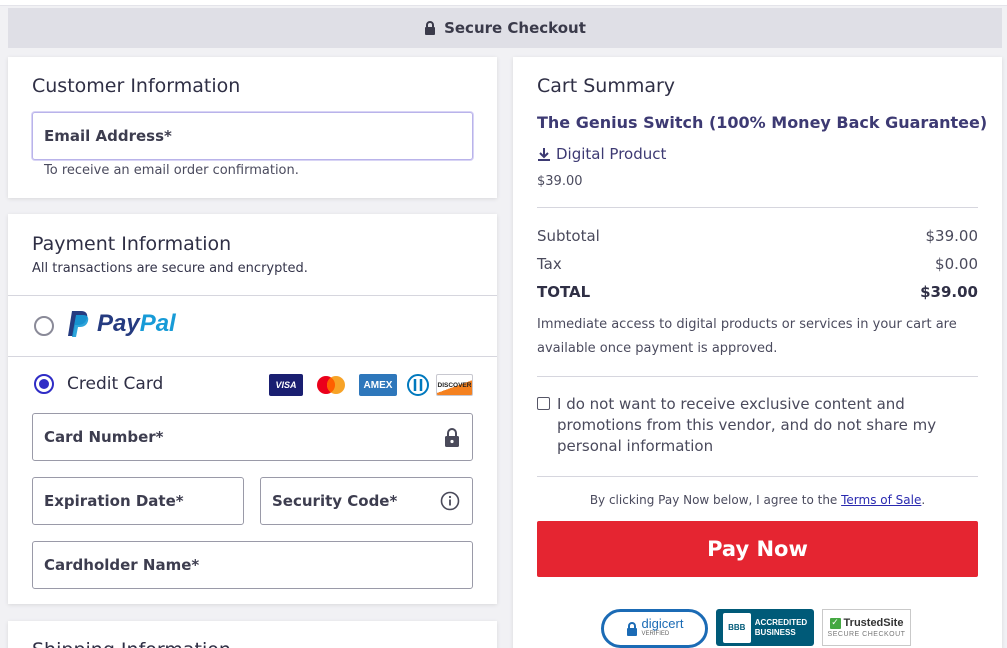 This screenshot has height=648, width=1007. What do you see at coordinates (775, 632) in the screenshot?
I see `bbb-line2: BUSINESS` at bounding box center [775, 632].